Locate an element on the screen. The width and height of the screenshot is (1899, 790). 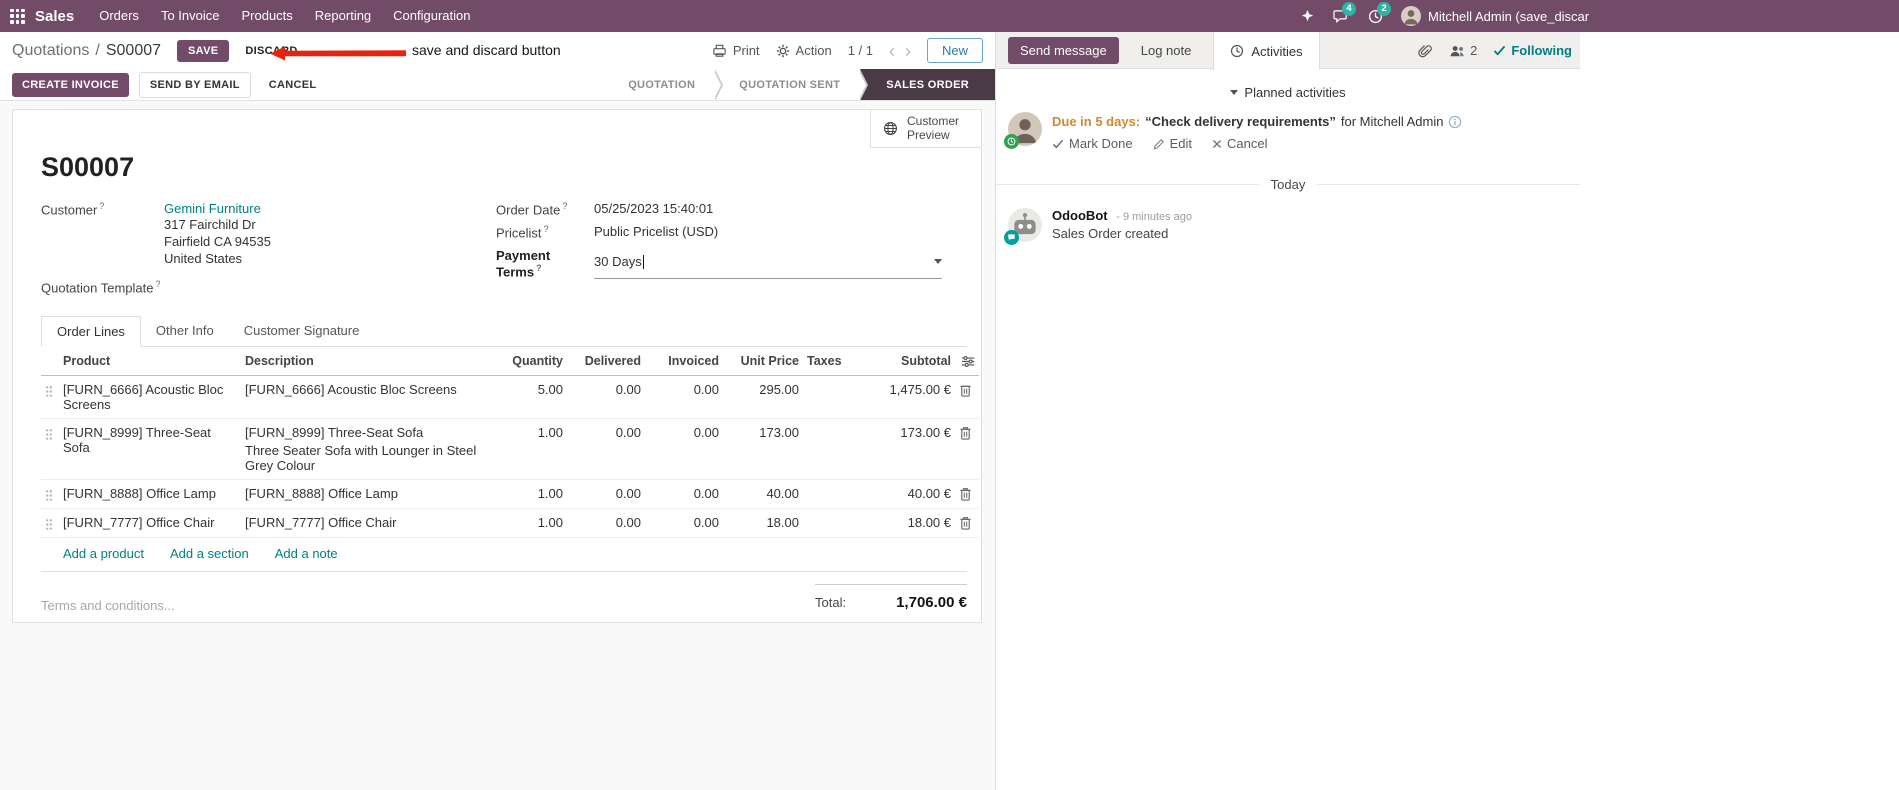
mark-done-button: Mark Done is located at coordinates (1092, 143).